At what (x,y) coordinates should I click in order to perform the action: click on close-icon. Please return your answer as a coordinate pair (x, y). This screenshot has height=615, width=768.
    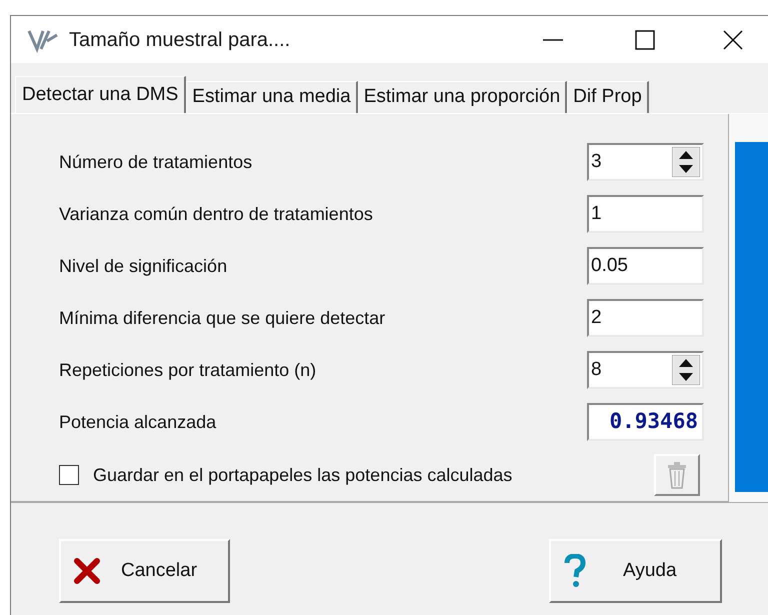
    Looking at the image, I should click on (733, 40).